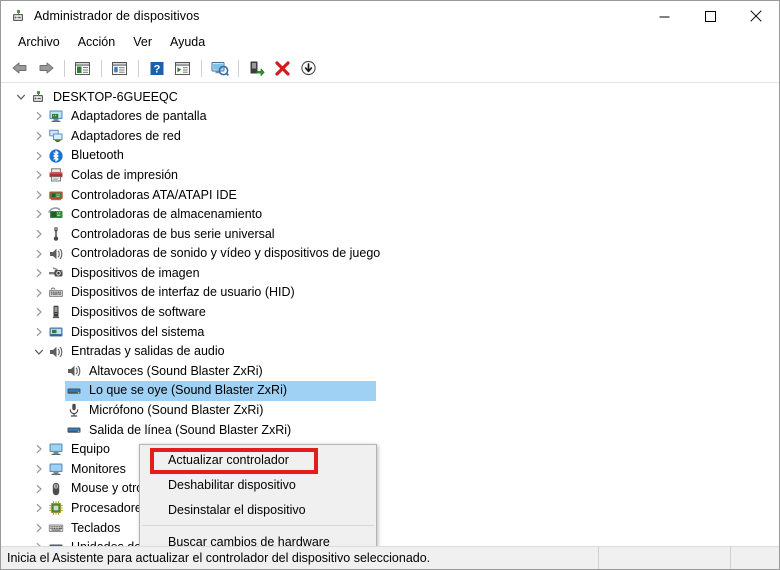 The image size is (780, 570). Describe the element at coordinates (156, 68) in the screenshot. I see `help-icon: ?` at that location.